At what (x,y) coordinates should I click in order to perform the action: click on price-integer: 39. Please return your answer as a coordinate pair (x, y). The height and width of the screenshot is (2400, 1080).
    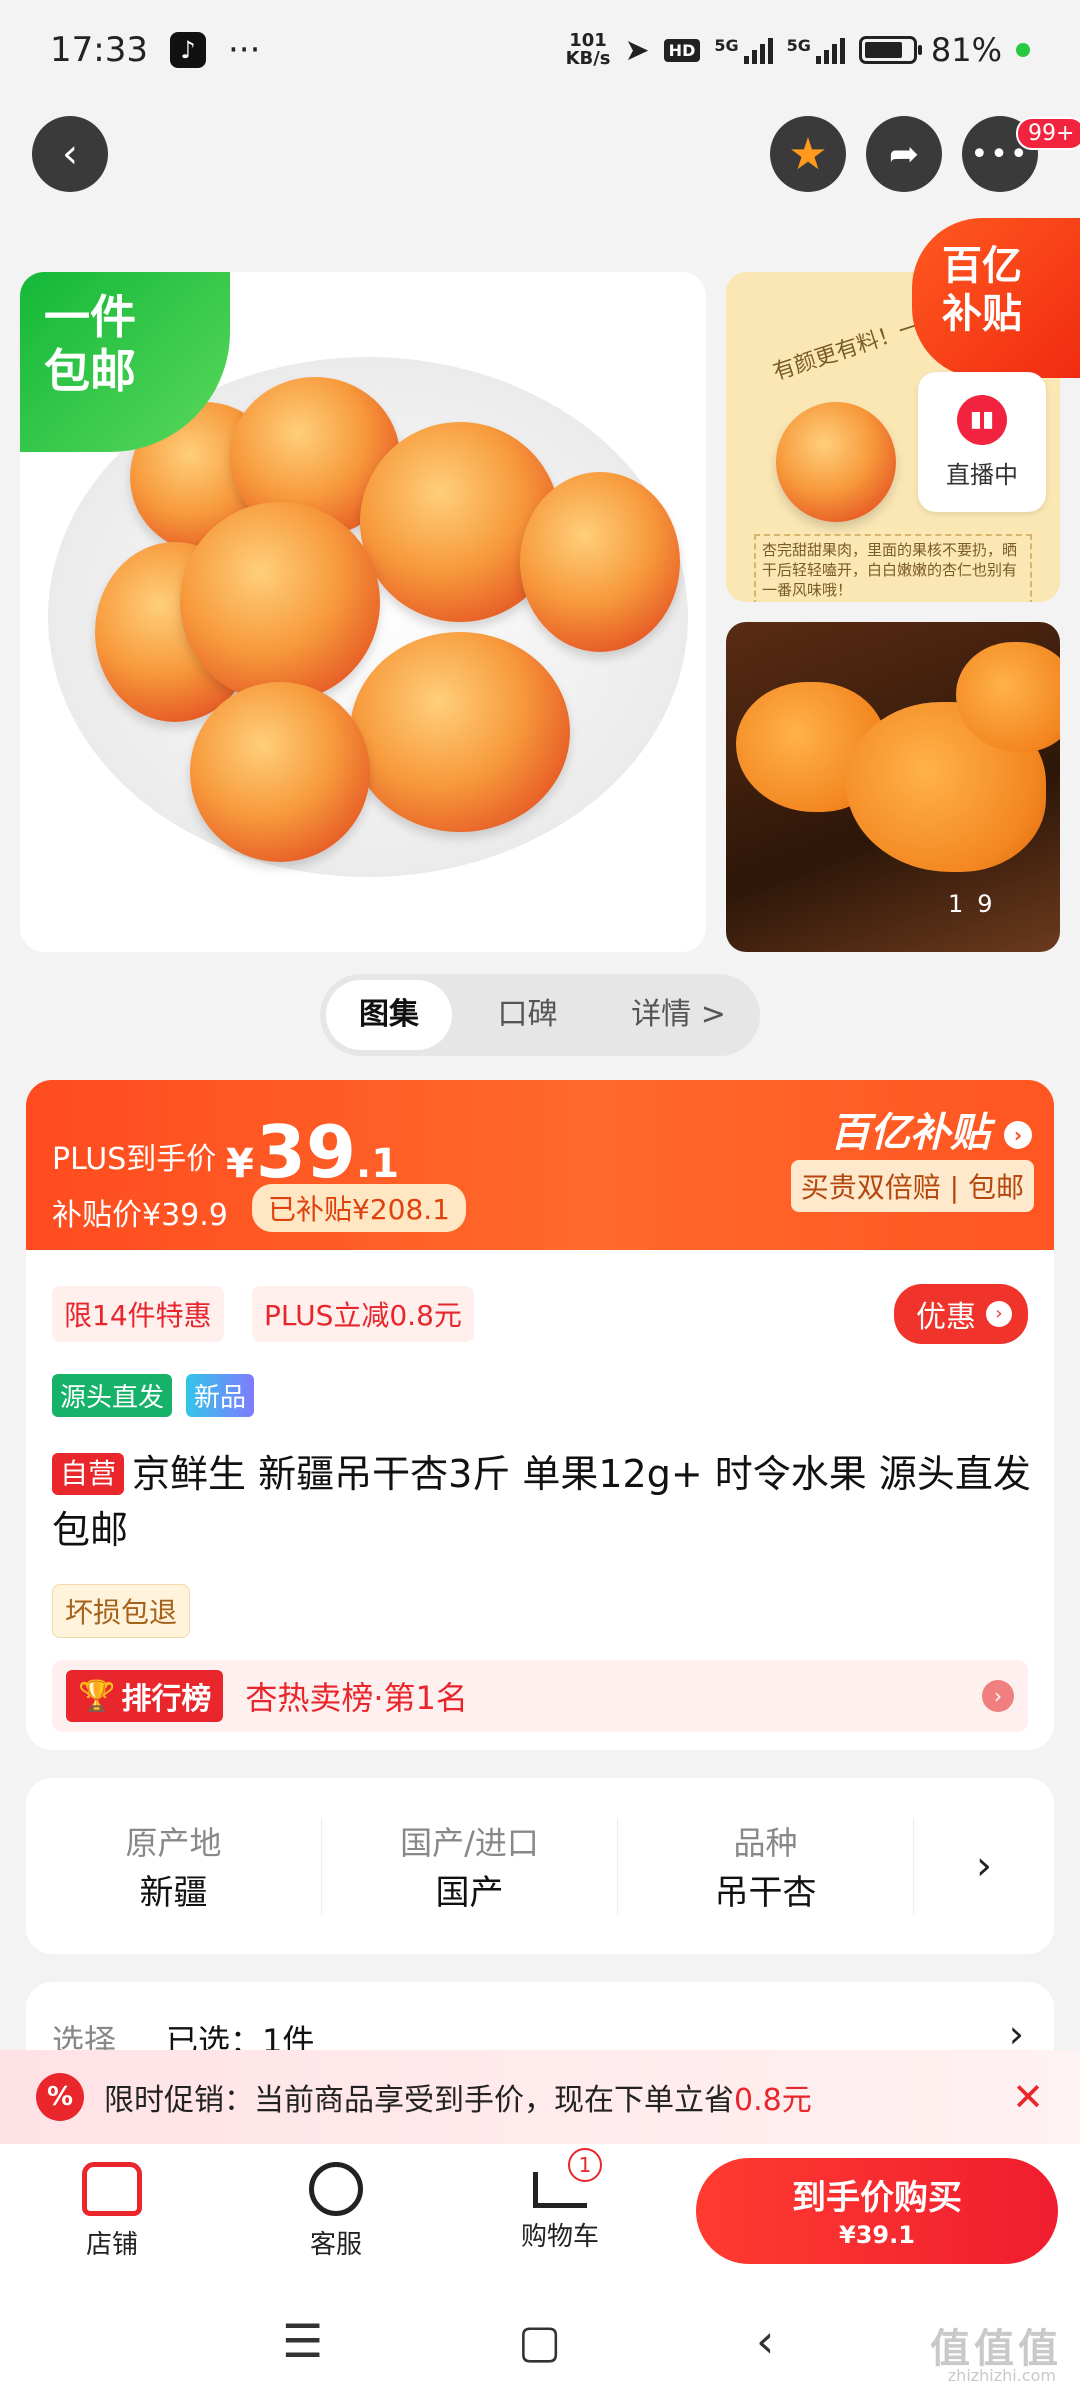
    Looking at the image, I should click on (306, 1152).